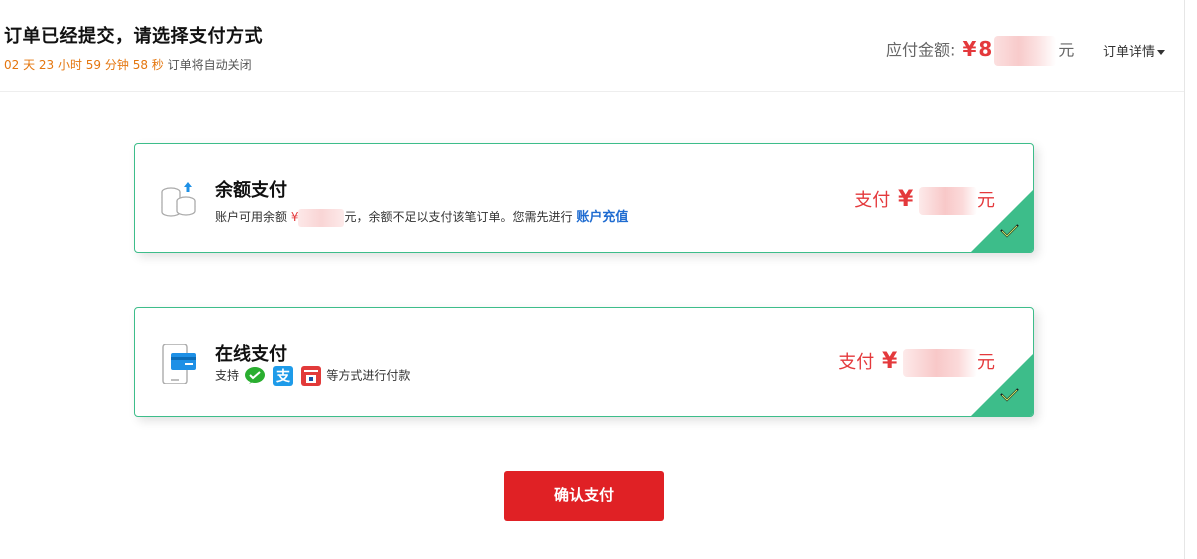  Describe the element at coordinates (985, 48) in the screenshot. I see `amount-value-partial: 8` at that location.